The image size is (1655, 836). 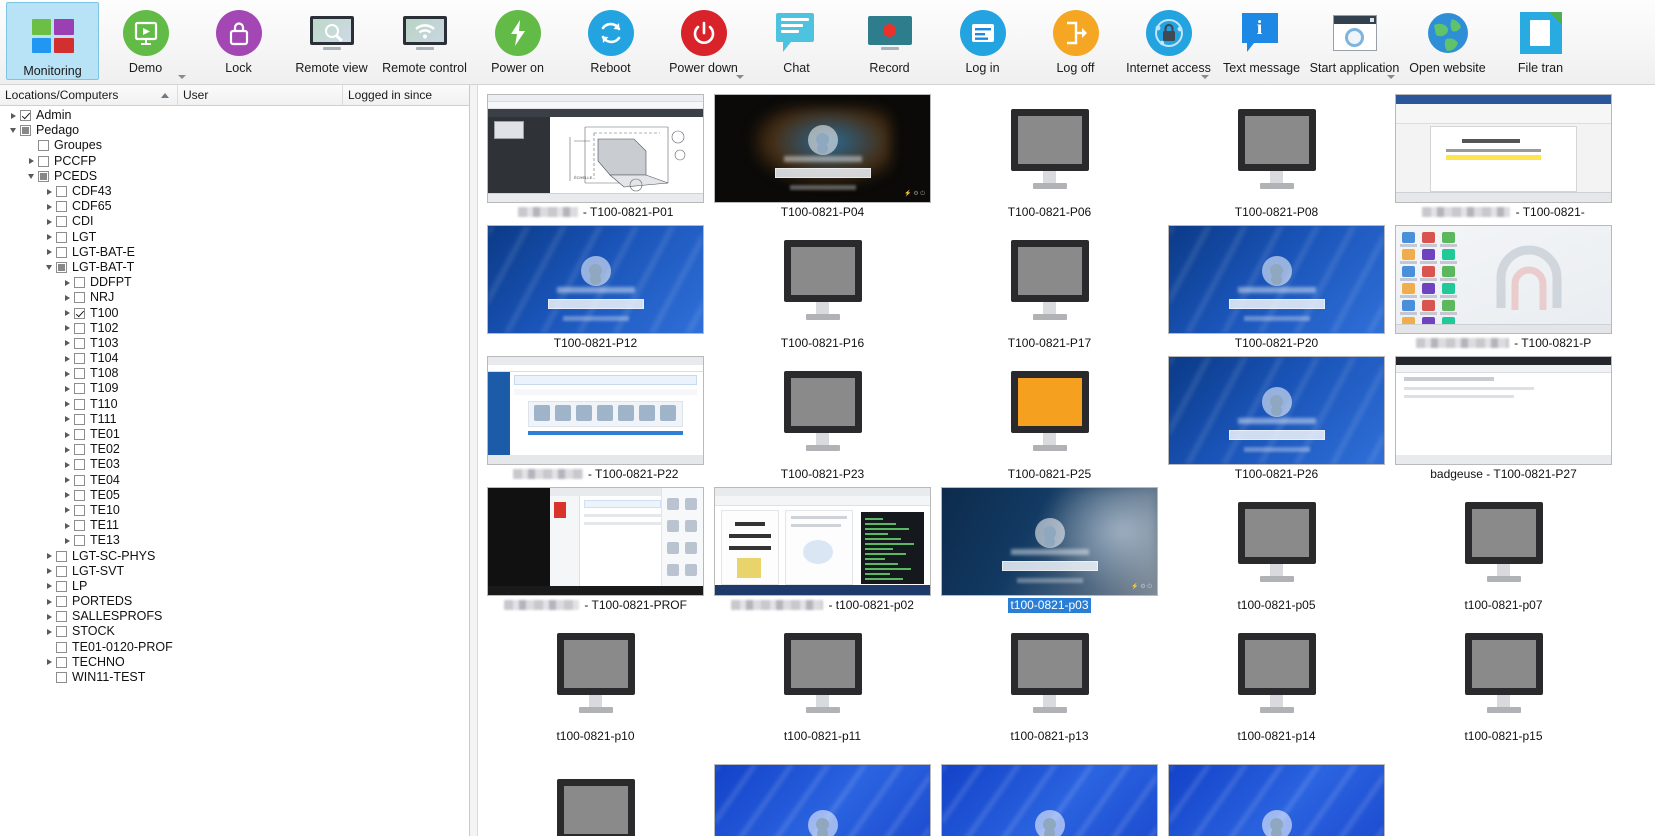 I want to click on computer-thumbnail-cell: T100-0821-P17, so click(x=1049, y=285).